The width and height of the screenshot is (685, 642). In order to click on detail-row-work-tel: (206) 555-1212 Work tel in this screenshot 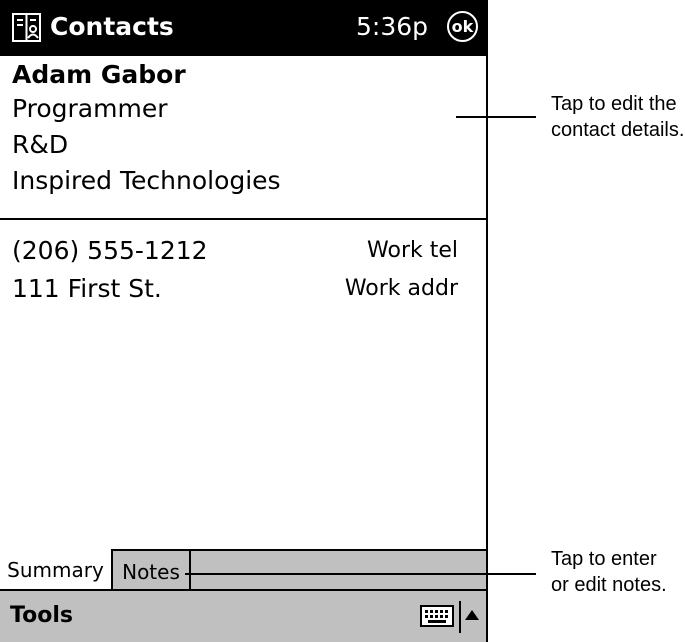, I will do `click(243, 251)`.